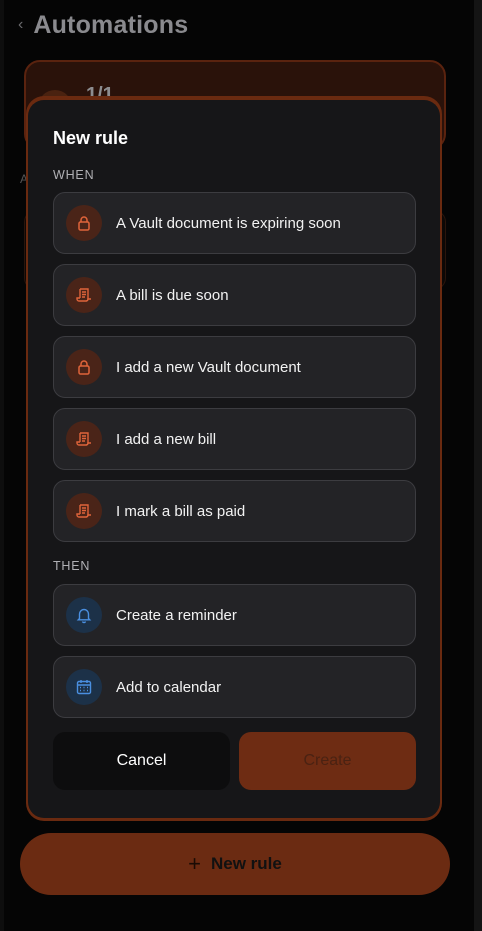  Describe the element at coordinates (111, 24) in the screenshot. I see `page-title: Automations` at that location.